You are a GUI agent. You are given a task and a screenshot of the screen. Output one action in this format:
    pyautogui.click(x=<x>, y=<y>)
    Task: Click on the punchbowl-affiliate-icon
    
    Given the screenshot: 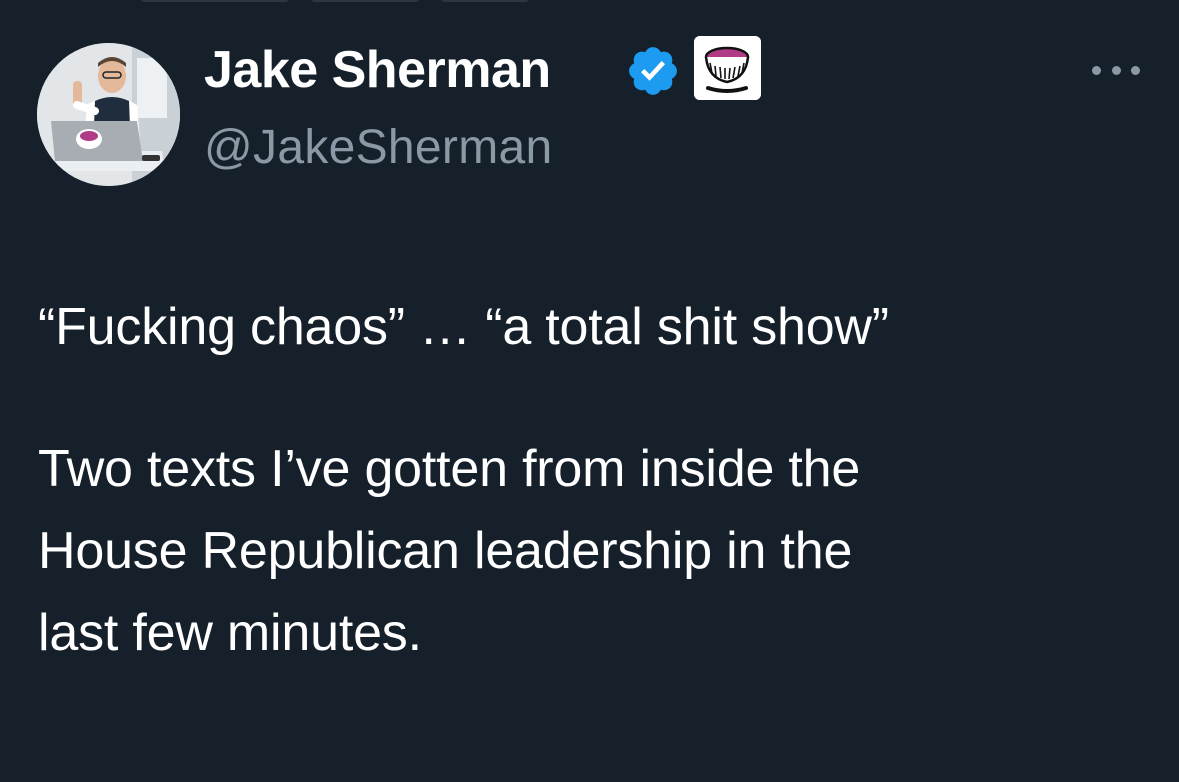 What is the action you would take?
    pyautogui.click(x=727, y=68)
    